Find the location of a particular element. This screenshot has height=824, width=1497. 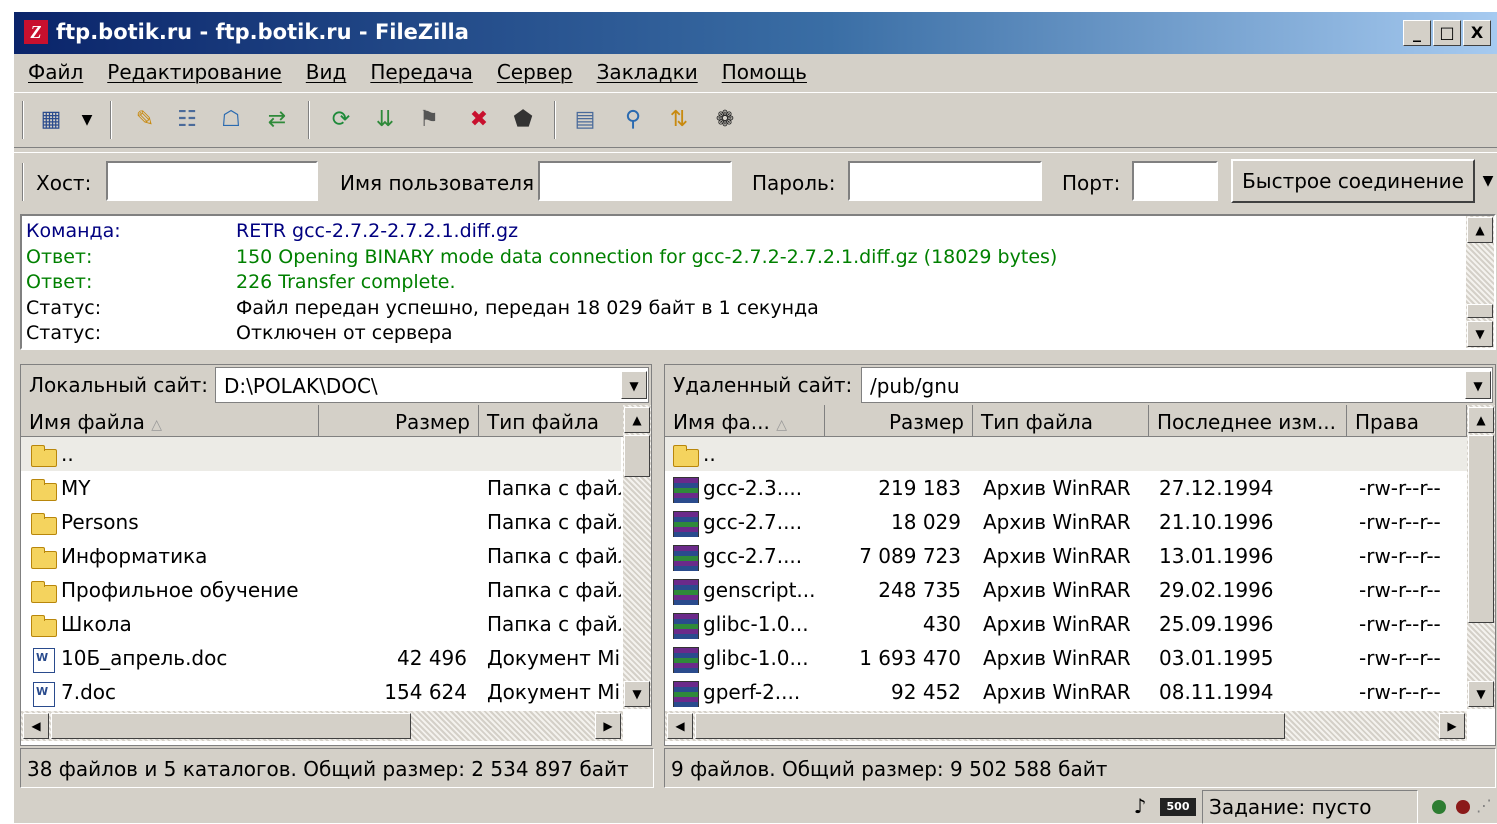

port-input is located at coordinates (1175, 181).